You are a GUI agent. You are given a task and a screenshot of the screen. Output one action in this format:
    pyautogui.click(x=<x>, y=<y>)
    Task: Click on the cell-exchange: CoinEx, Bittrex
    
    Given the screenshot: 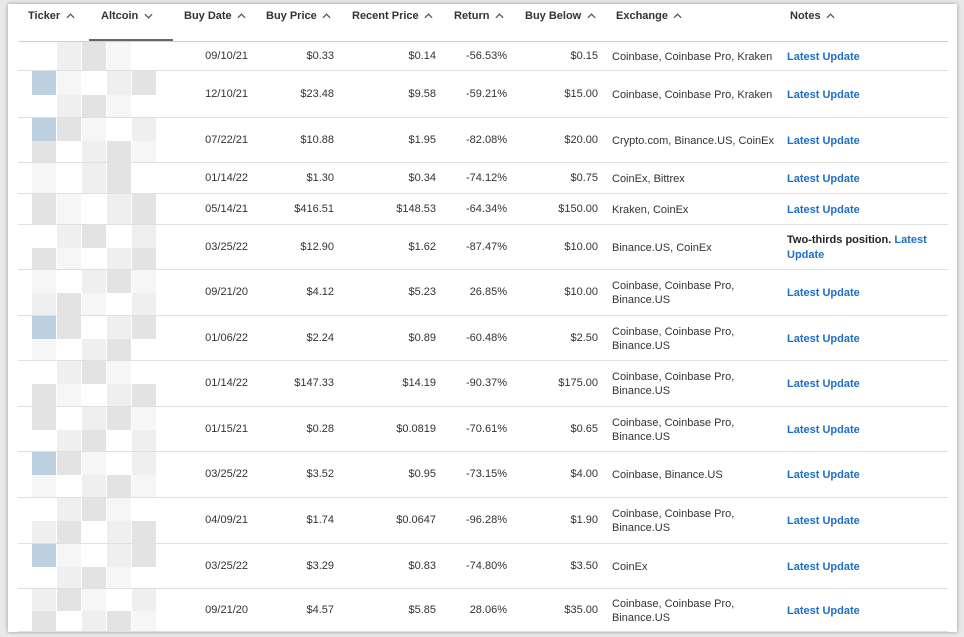 What is the action you would take?
    pyautogui.click(x=648, y=178)
    